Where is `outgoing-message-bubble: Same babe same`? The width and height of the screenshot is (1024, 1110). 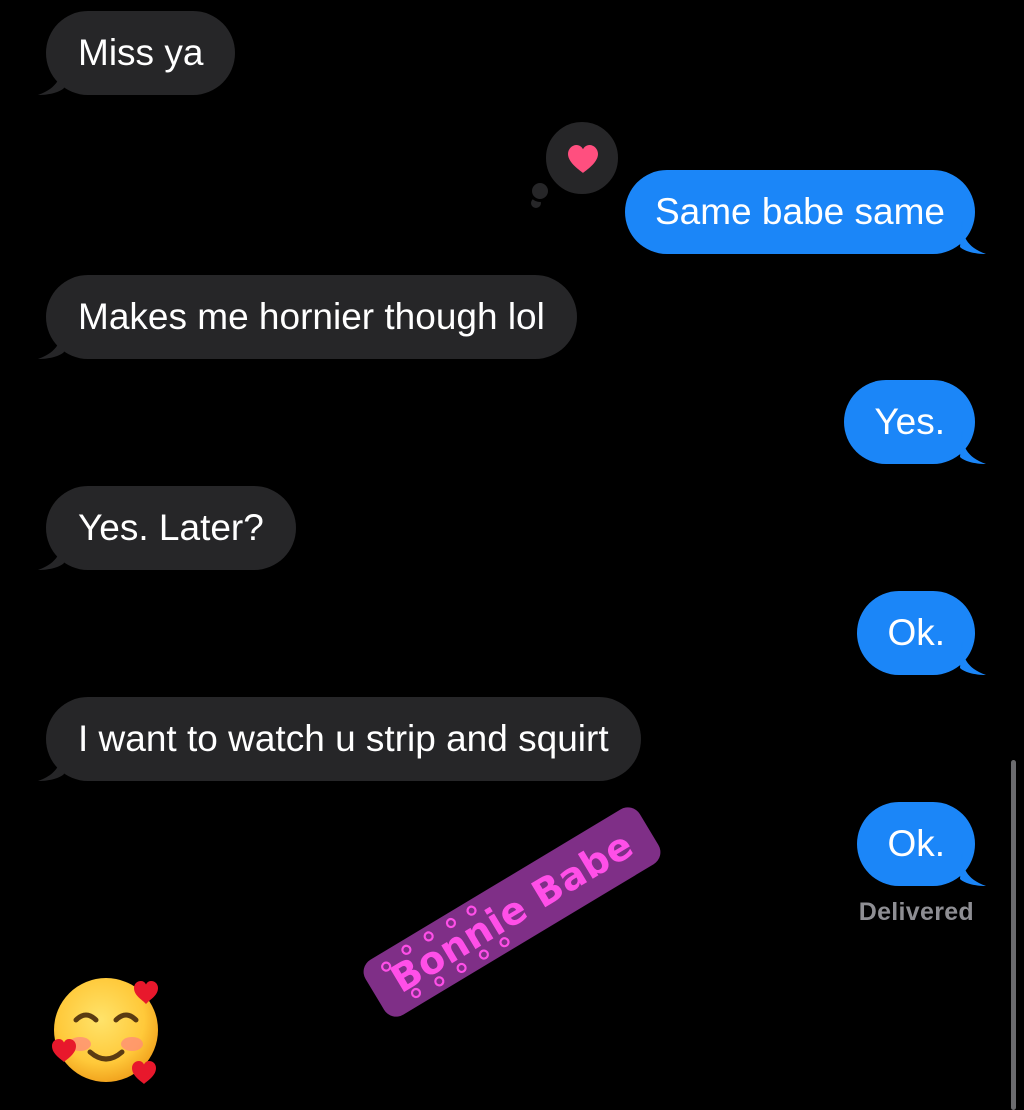
outgoing-message-bubble: Same babe same is located at coordinates (805, 212).